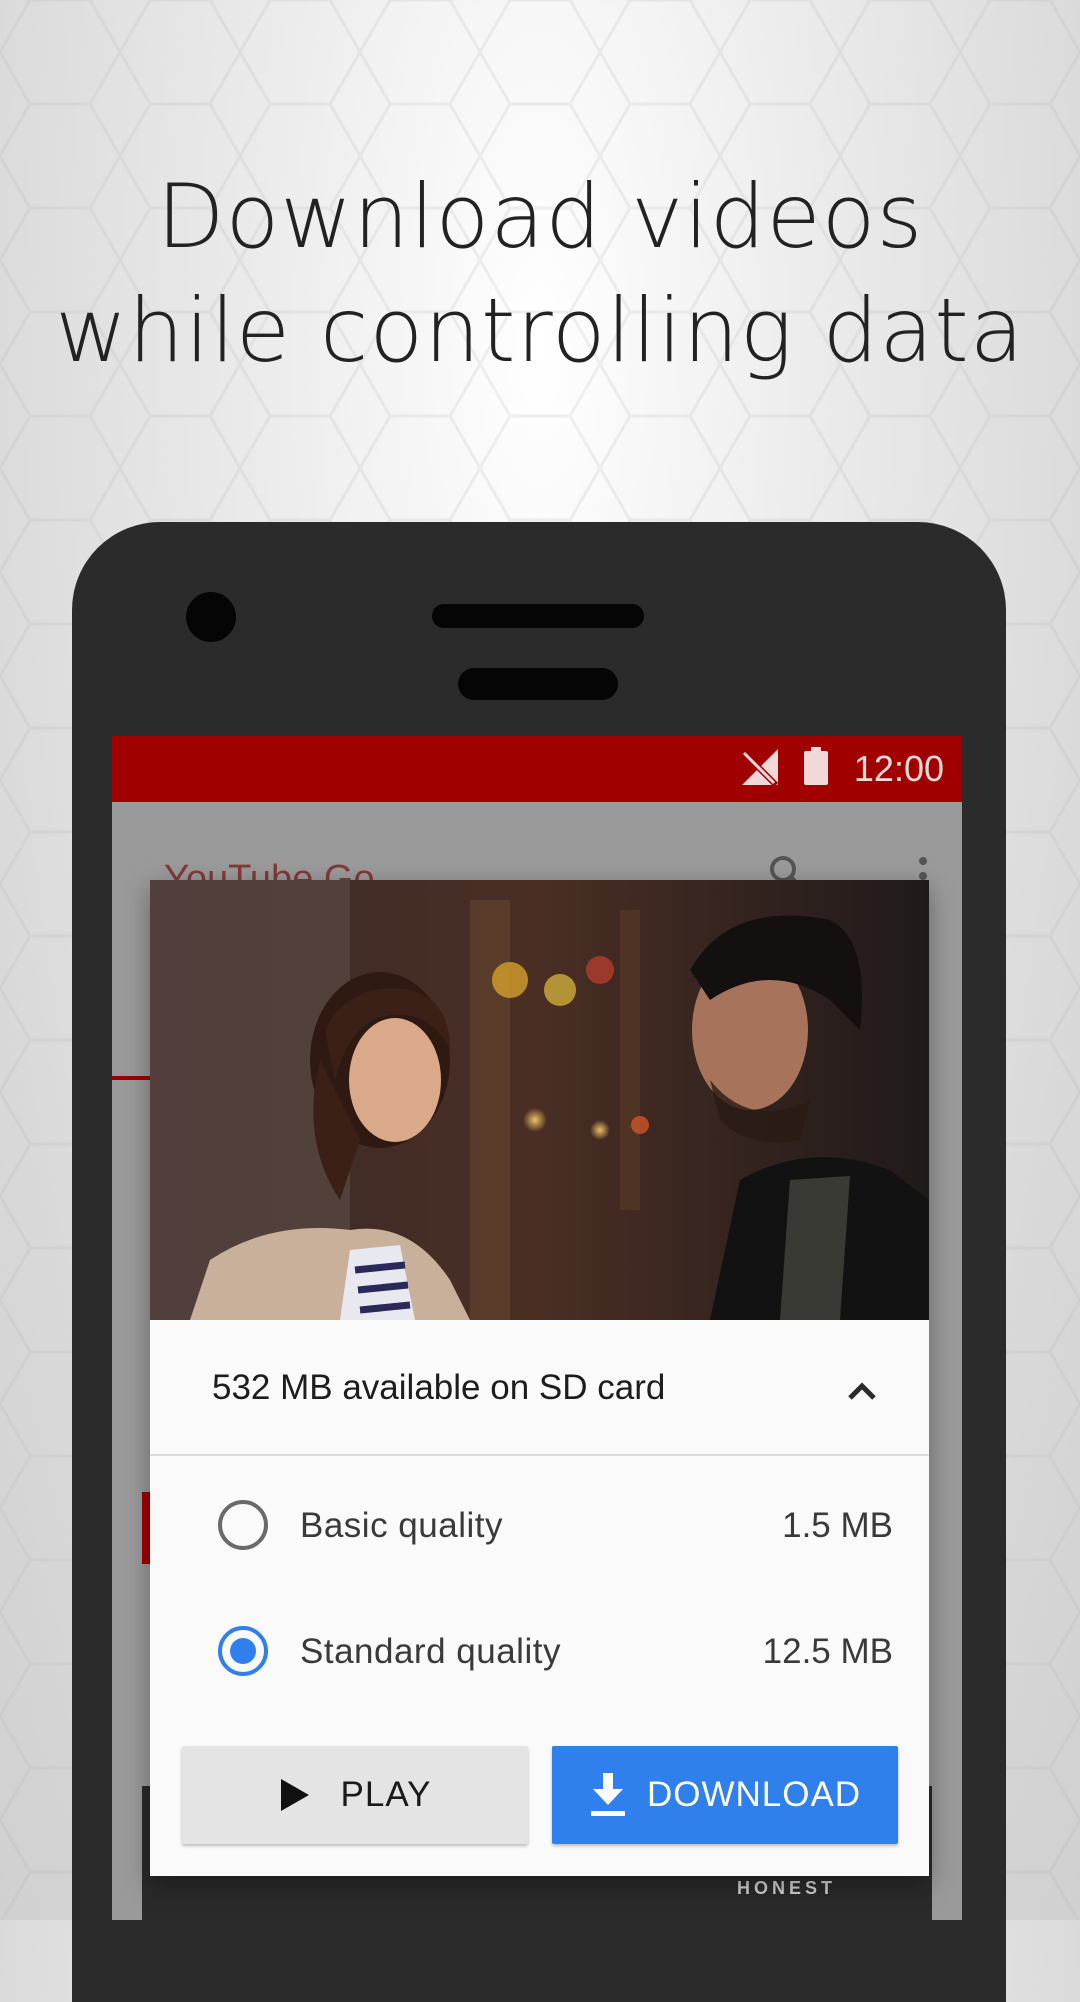 This screenshot has width=1080, height=2002. Describe the element at coordinates (760, 769) in the screenshot. I see `signal-off-icon` at that location.